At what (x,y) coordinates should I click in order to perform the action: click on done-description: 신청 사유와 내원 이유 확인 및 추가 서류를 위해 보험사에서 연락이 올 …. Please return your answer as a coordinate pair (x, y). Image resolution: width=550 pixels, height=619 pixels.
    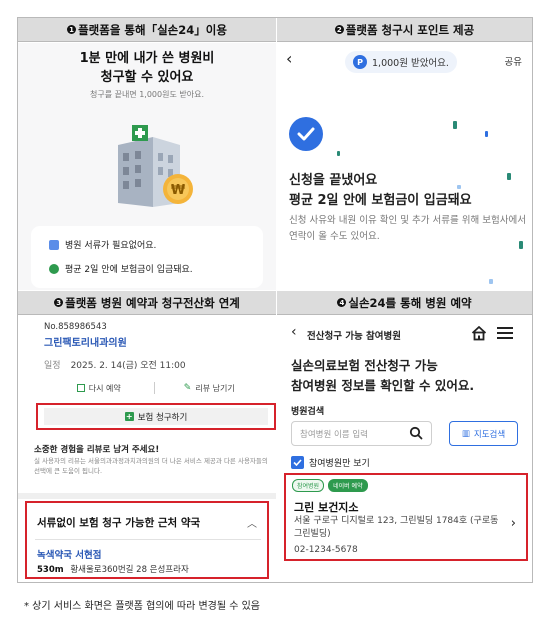
    Looking at the image, I should click on (407, 228).